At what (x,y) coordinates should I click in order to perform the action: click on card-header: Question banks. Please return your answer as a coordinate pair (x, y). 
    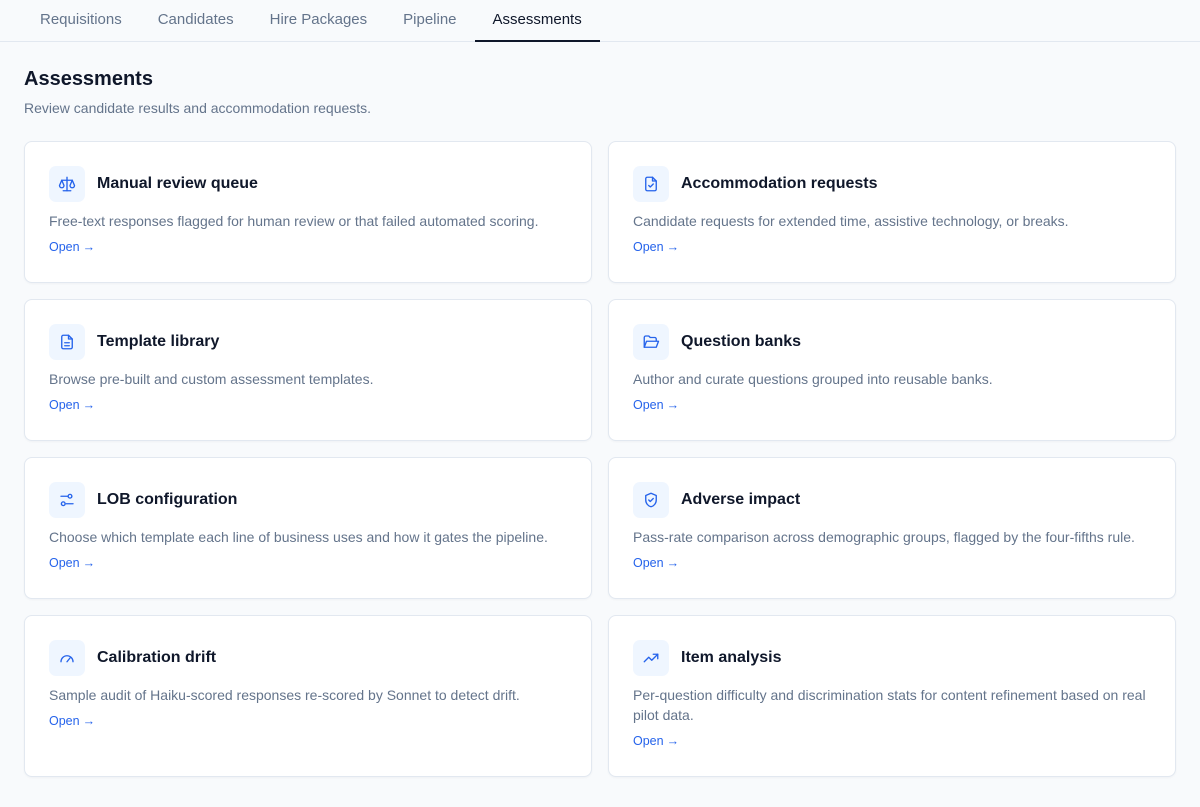
    Looking at the image, I should click on (892, 342).